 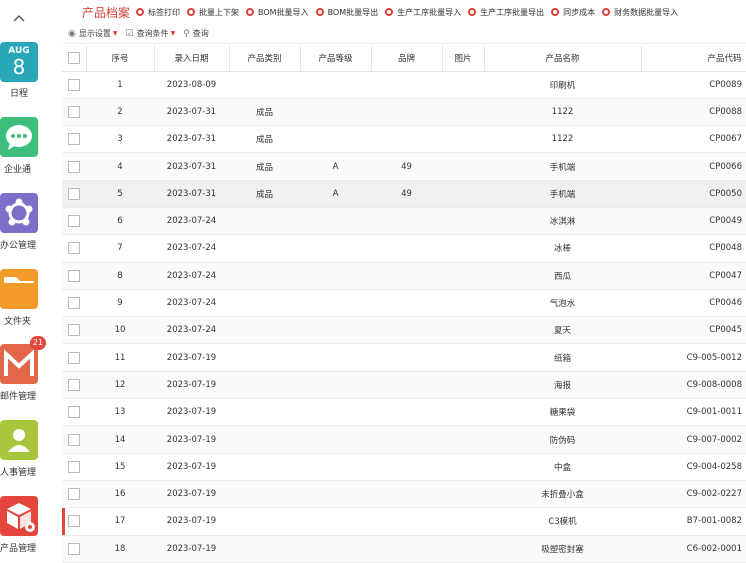 What do you see at coordinates (265, 59) in the screenshot?
I see `col-header-category: 产品类别` at bounding box center [265, 59].